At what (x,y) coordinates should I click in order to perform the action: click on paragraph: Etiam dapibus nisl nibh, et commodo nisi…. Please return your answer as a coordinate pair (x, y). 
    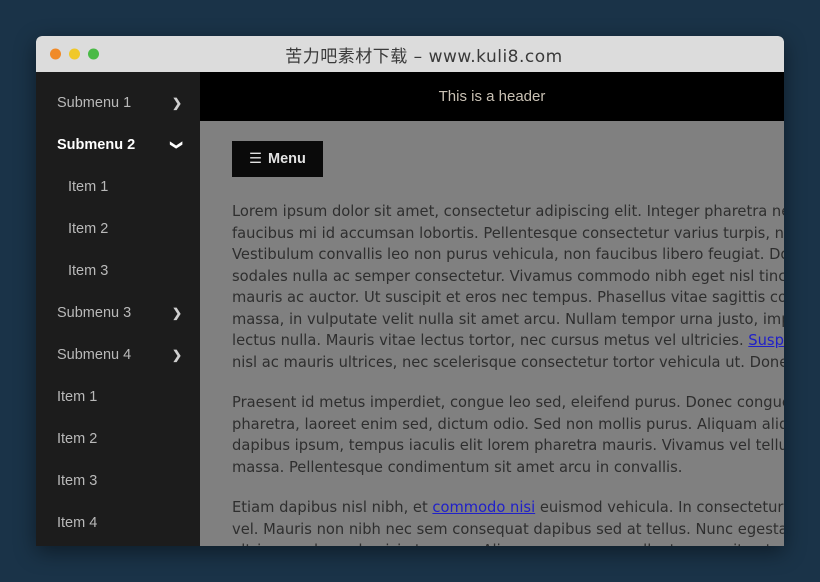
    Looking at the image, I should click on (508, 521).